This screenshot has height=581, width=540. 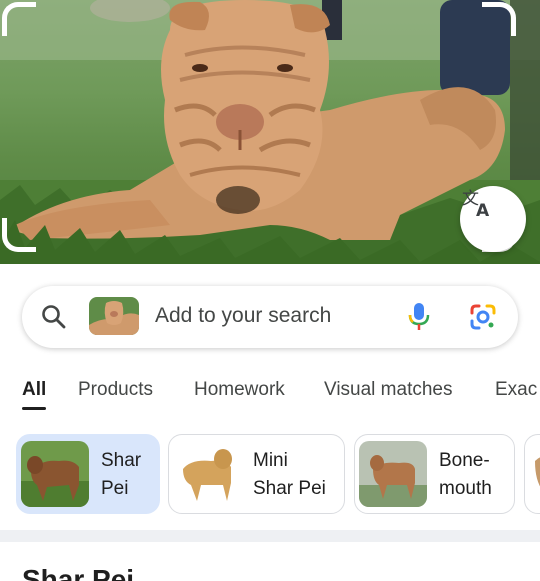 I want to click on chip-shar-pei: Shar Pei, so click(x=88, y=474).